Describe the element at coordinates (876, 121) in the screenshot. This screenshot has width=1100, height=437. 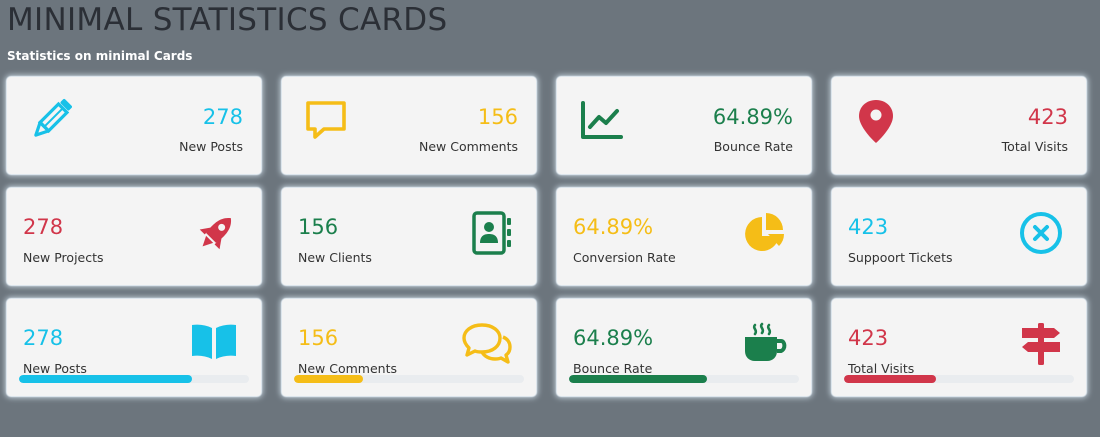
I see `map-pin-icon` at that location.